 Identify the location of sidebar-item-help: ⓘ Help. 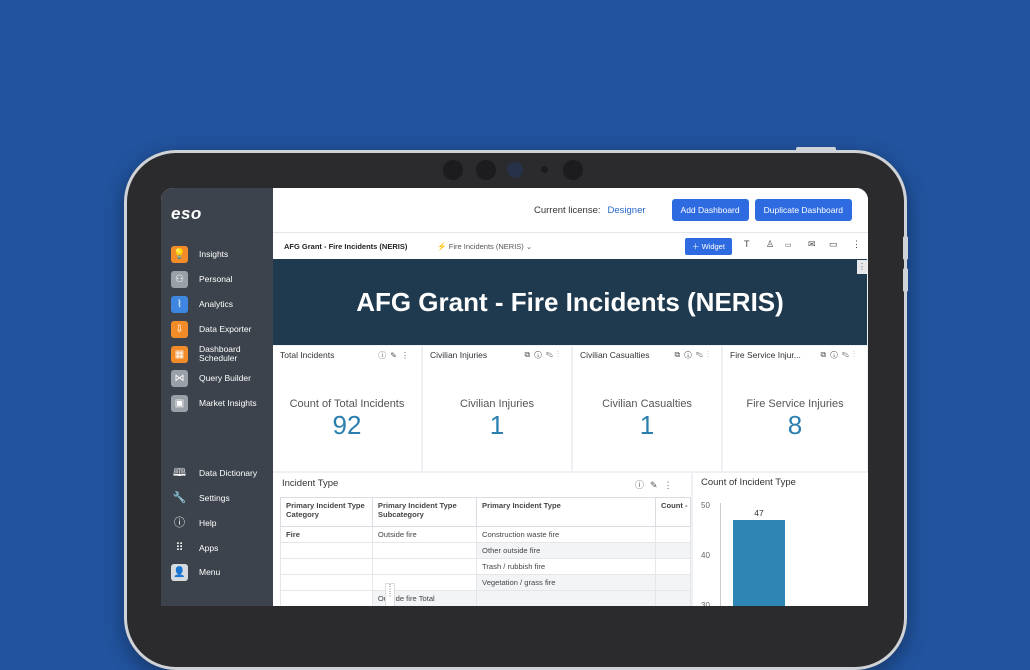
(193, 523).